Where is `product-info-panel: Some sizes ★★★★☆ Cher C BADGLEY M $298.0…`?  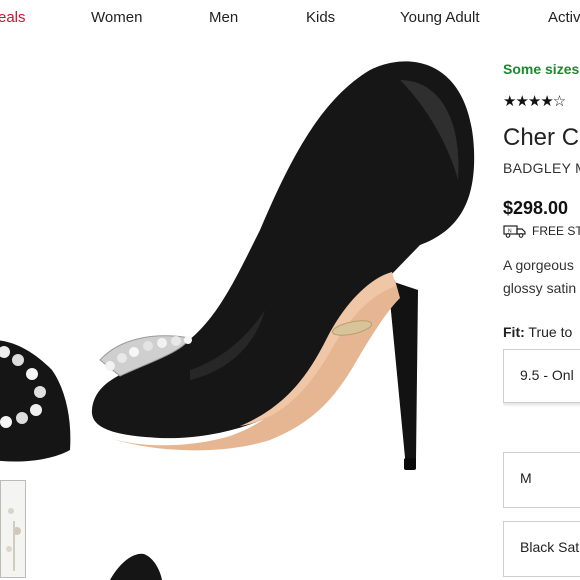 product-info-panel: Some sizes ★★★★☆ Cher C BADGLEY M $298.0… is located at coordinates (541, 290).